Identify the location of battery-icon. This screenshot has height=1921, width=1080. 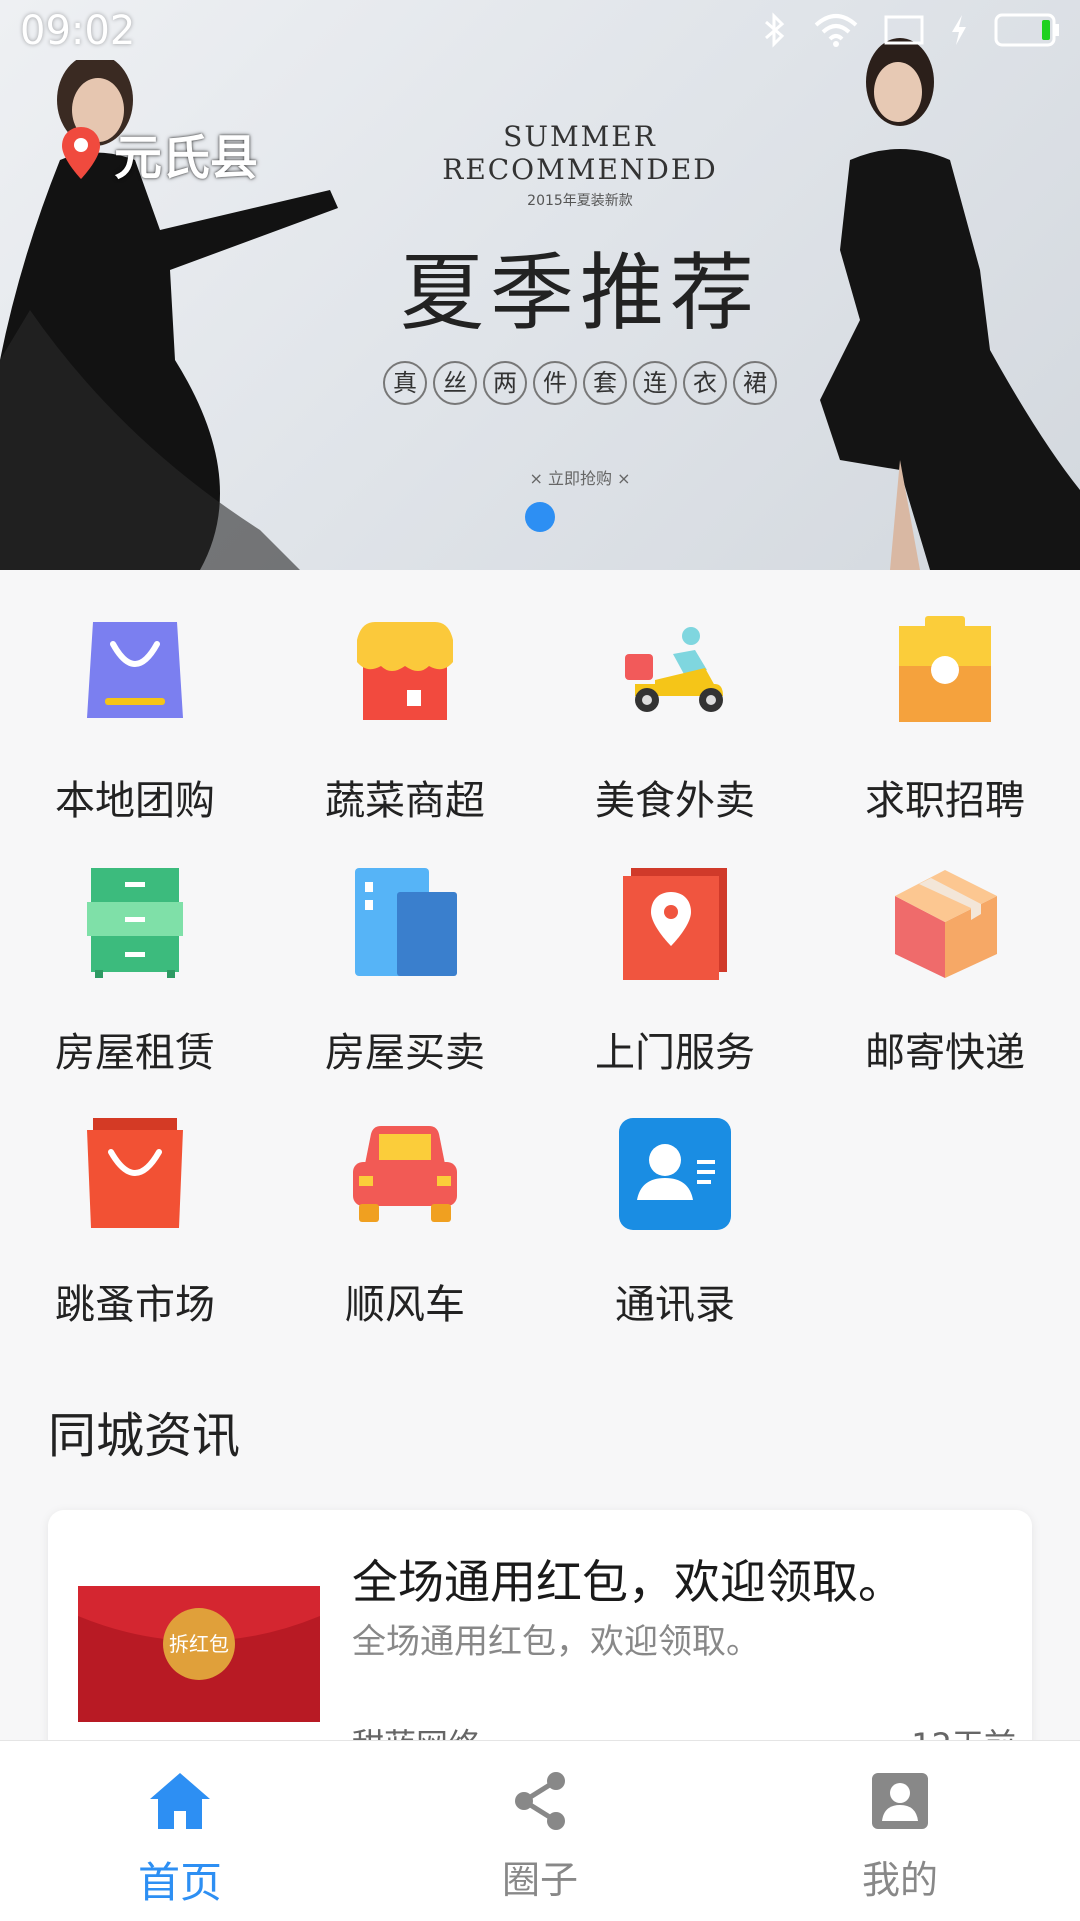
(1026, 30).